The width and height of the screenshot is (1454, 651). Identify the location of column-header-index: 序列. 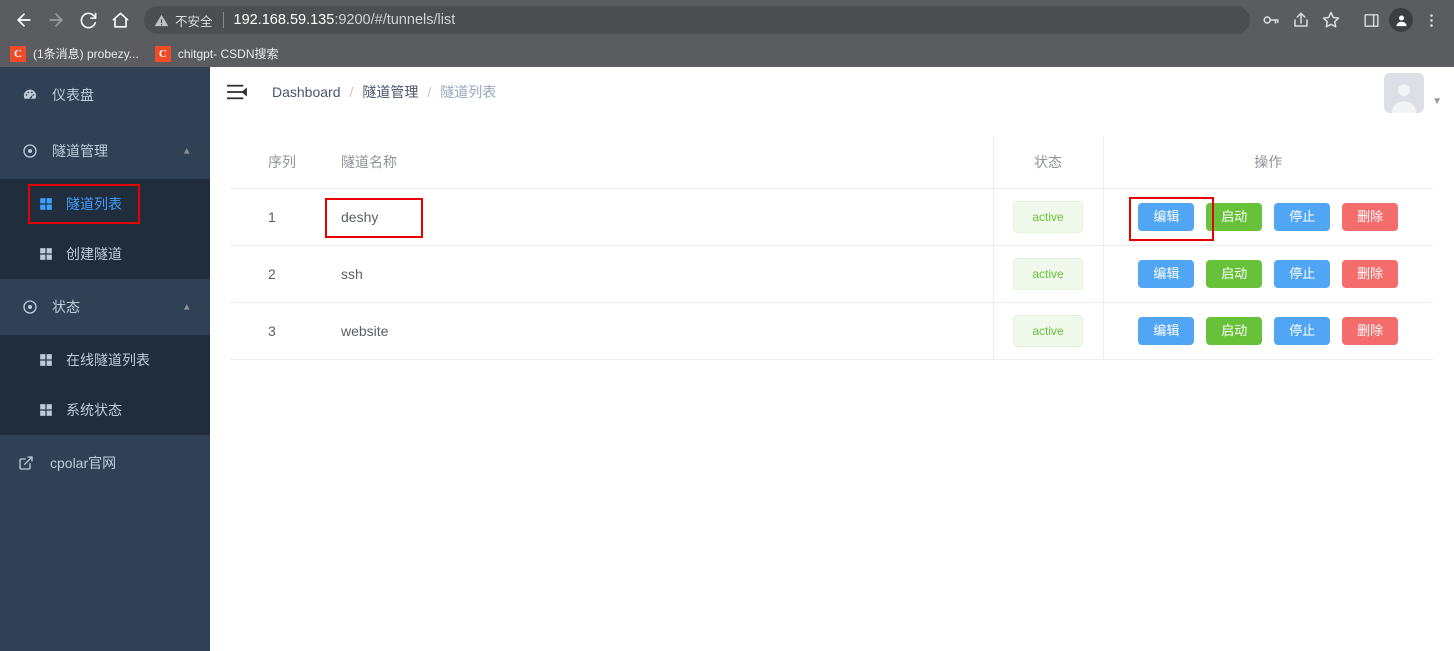
(277, 163).